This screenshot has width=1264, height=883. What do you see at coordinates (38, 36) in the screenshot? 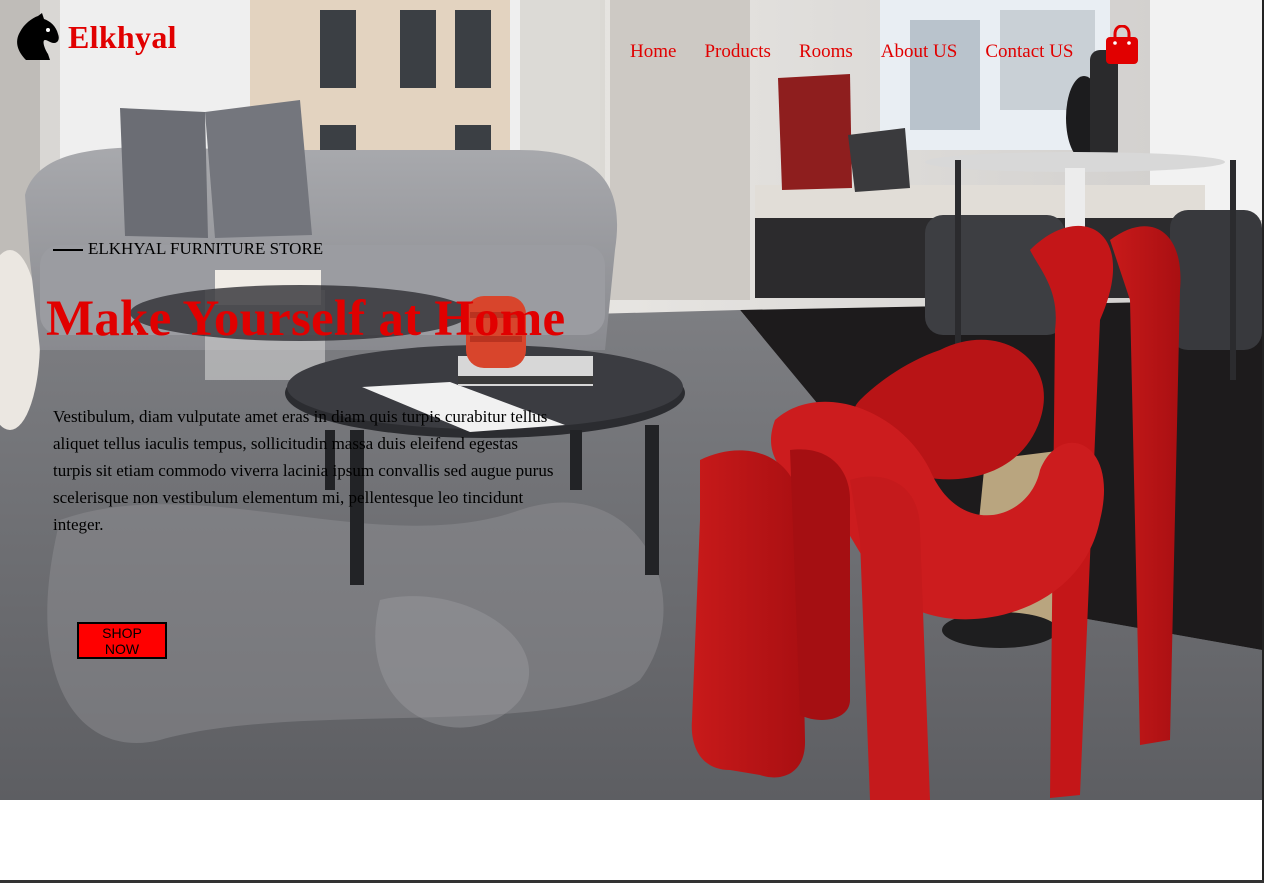
I see `horse-head-icon` at bounding box center [38, 36].